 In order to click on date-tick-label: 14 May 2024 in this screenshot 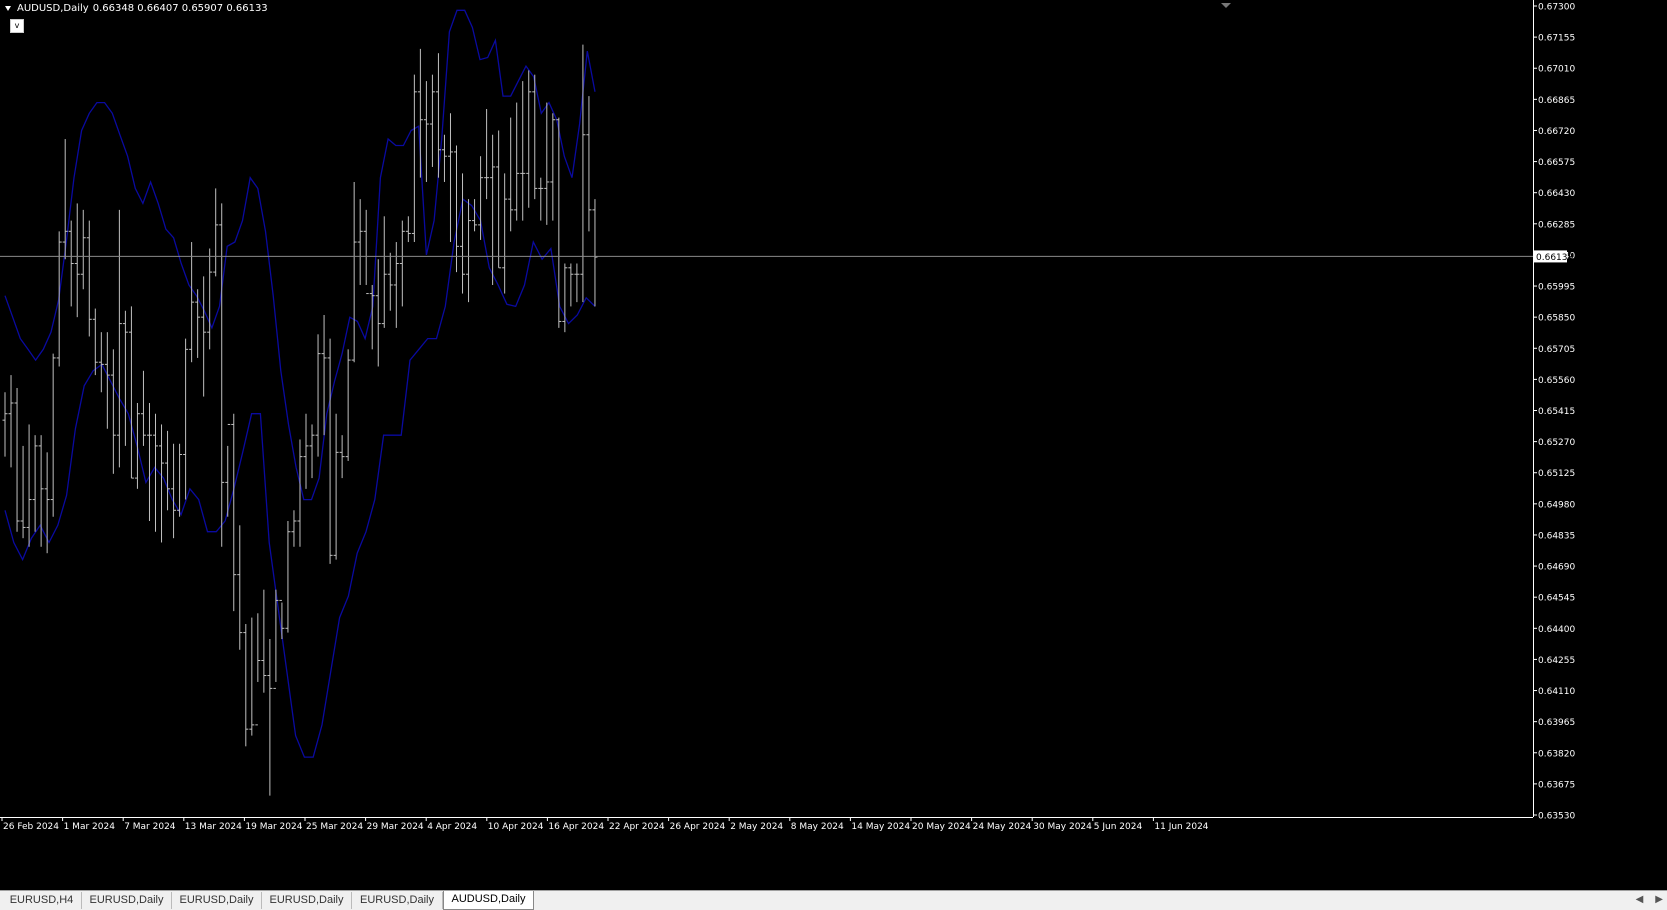, I will do `click(880, 827)`.